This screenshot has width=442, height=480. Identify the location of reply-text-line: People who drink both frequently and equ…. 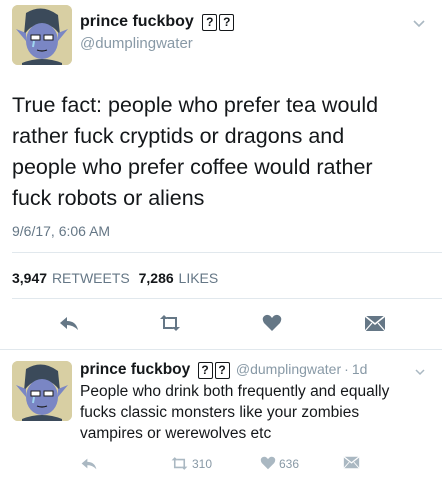
(235, 391).